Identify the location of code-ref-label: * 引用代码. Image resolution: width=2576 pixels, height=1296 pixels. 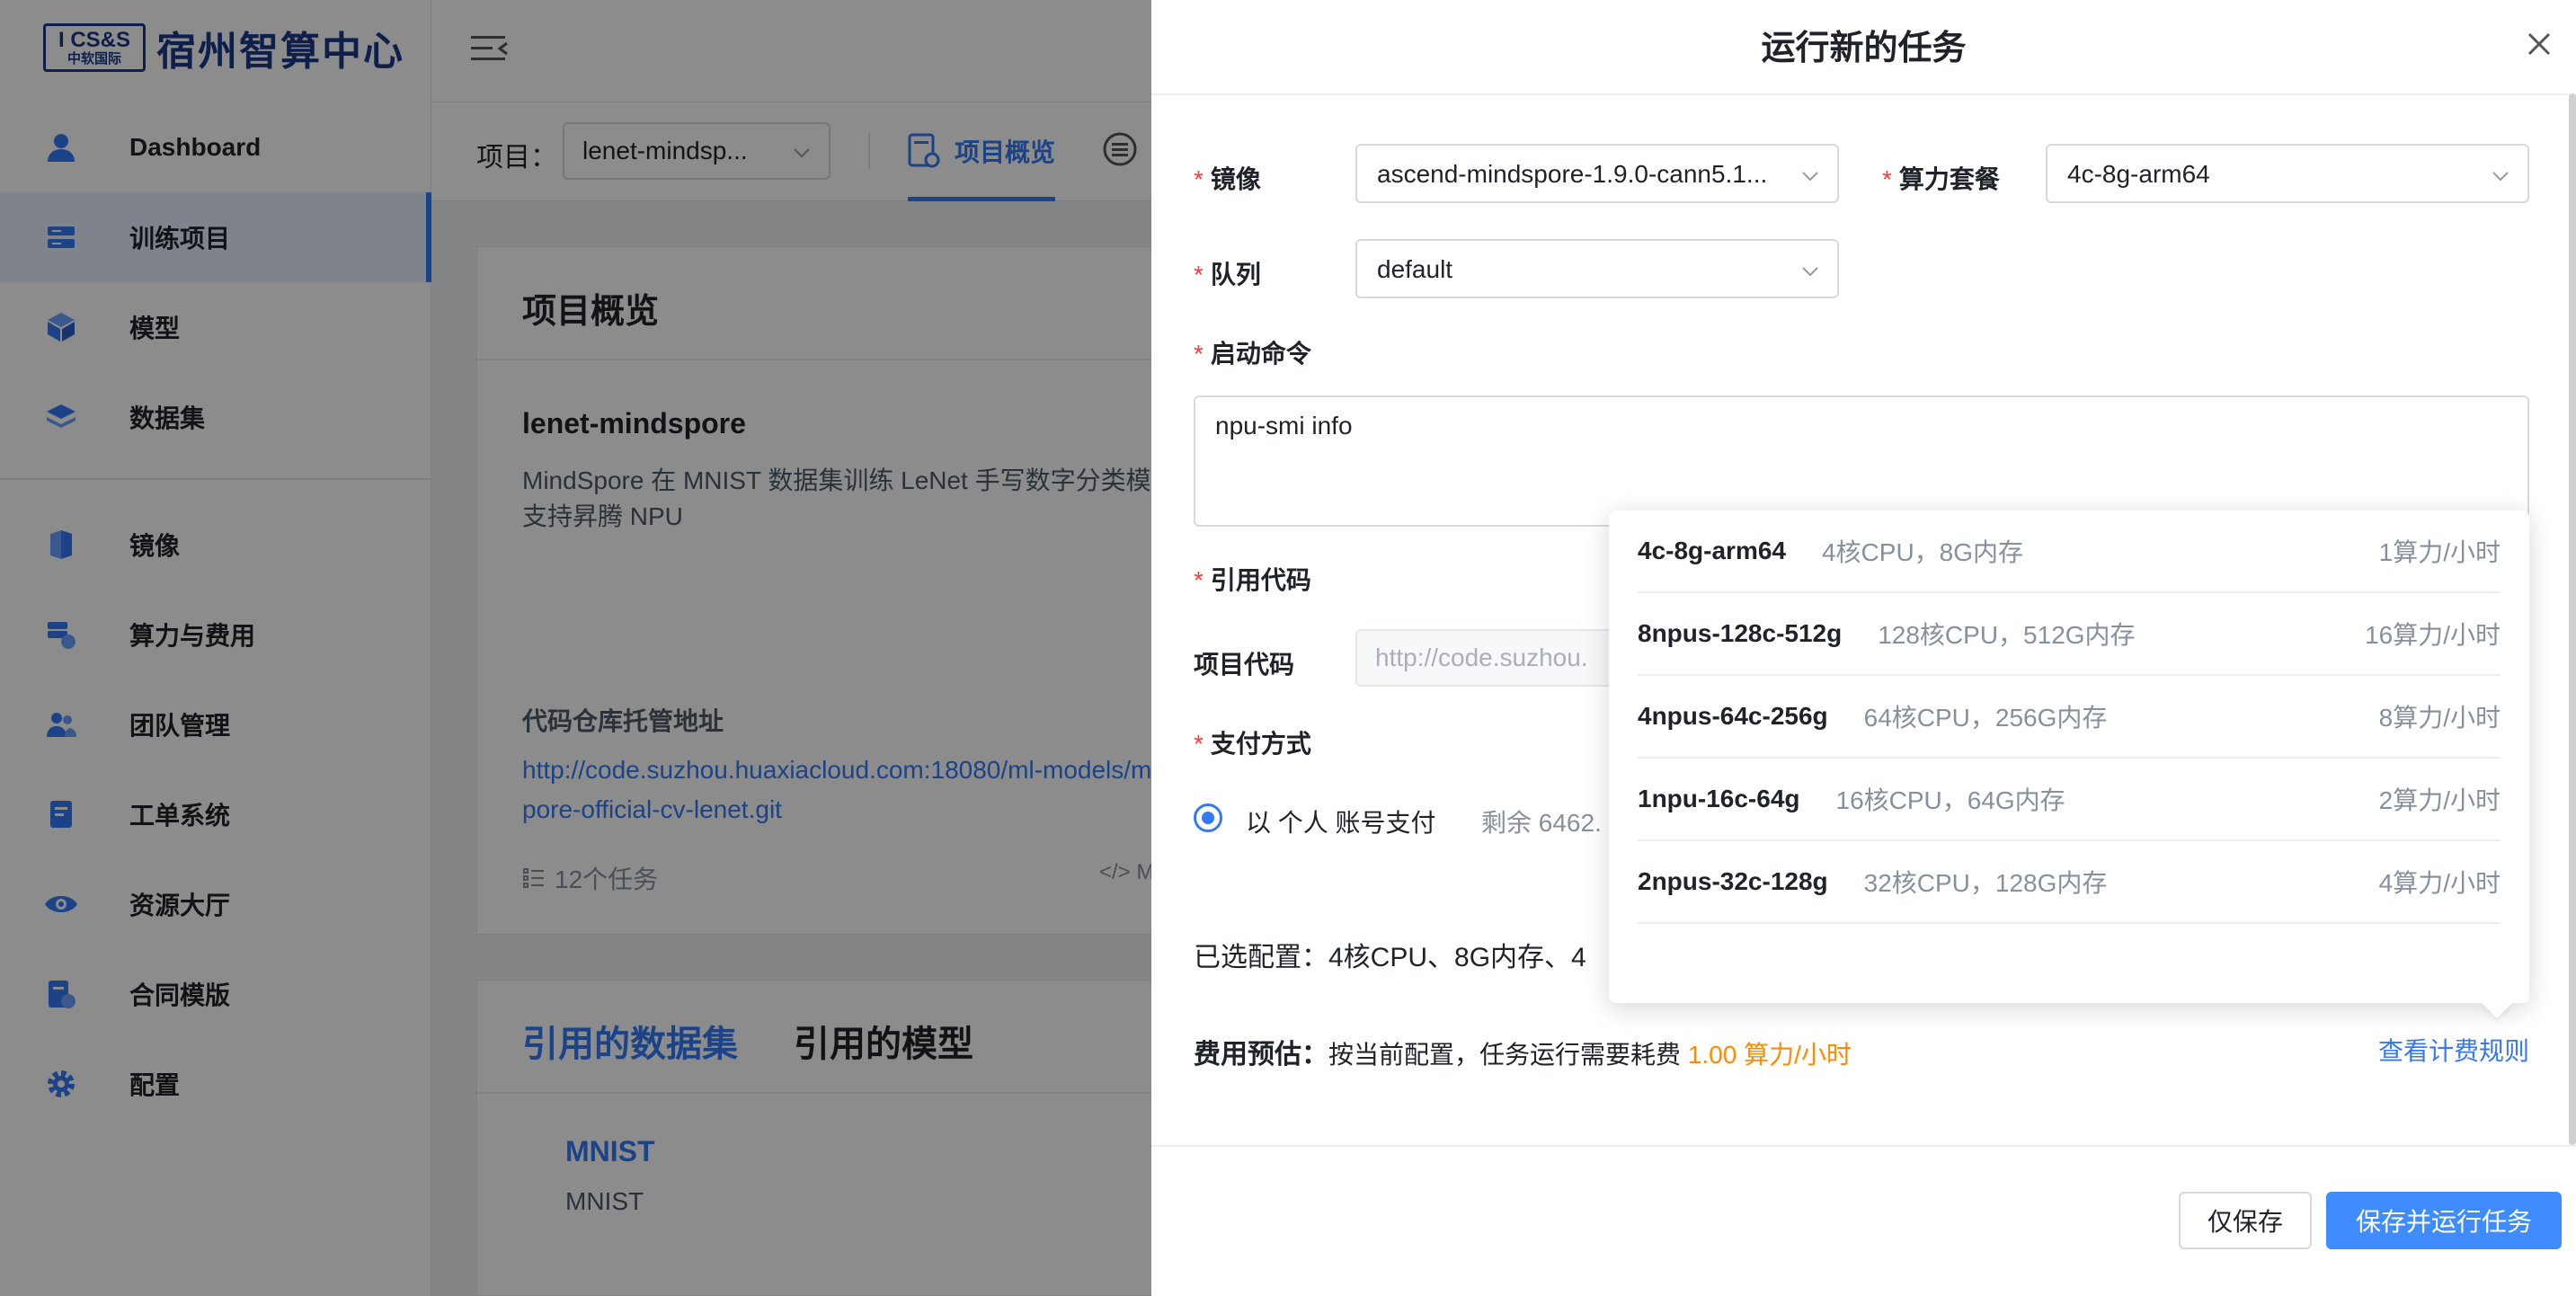
(1252, 579).